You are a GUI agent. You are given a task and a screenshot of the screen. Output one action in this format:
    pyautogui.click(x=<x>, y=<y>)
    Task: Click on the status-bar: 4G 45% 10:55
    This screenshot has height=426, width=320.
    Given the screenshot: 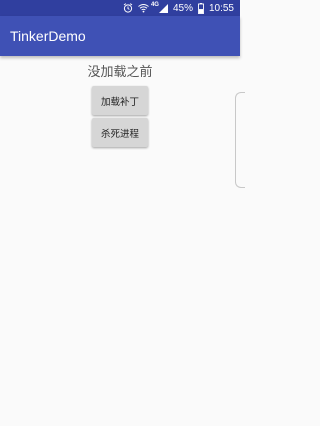 What is the action you would take?
    pyautogui.click(x=120, y=8)
    